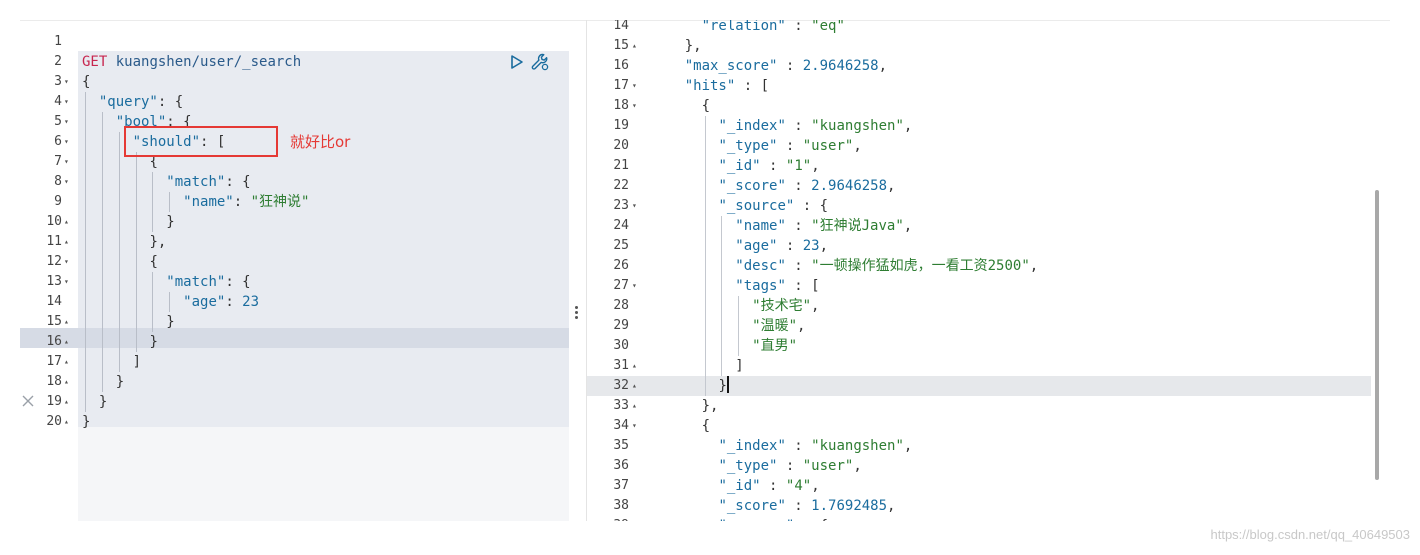 This screenshot has height=555, width=1420. Describe the element at coordinates (861, 106) in the screenshot. I see `response-line: 18 ▾ {` at that location.